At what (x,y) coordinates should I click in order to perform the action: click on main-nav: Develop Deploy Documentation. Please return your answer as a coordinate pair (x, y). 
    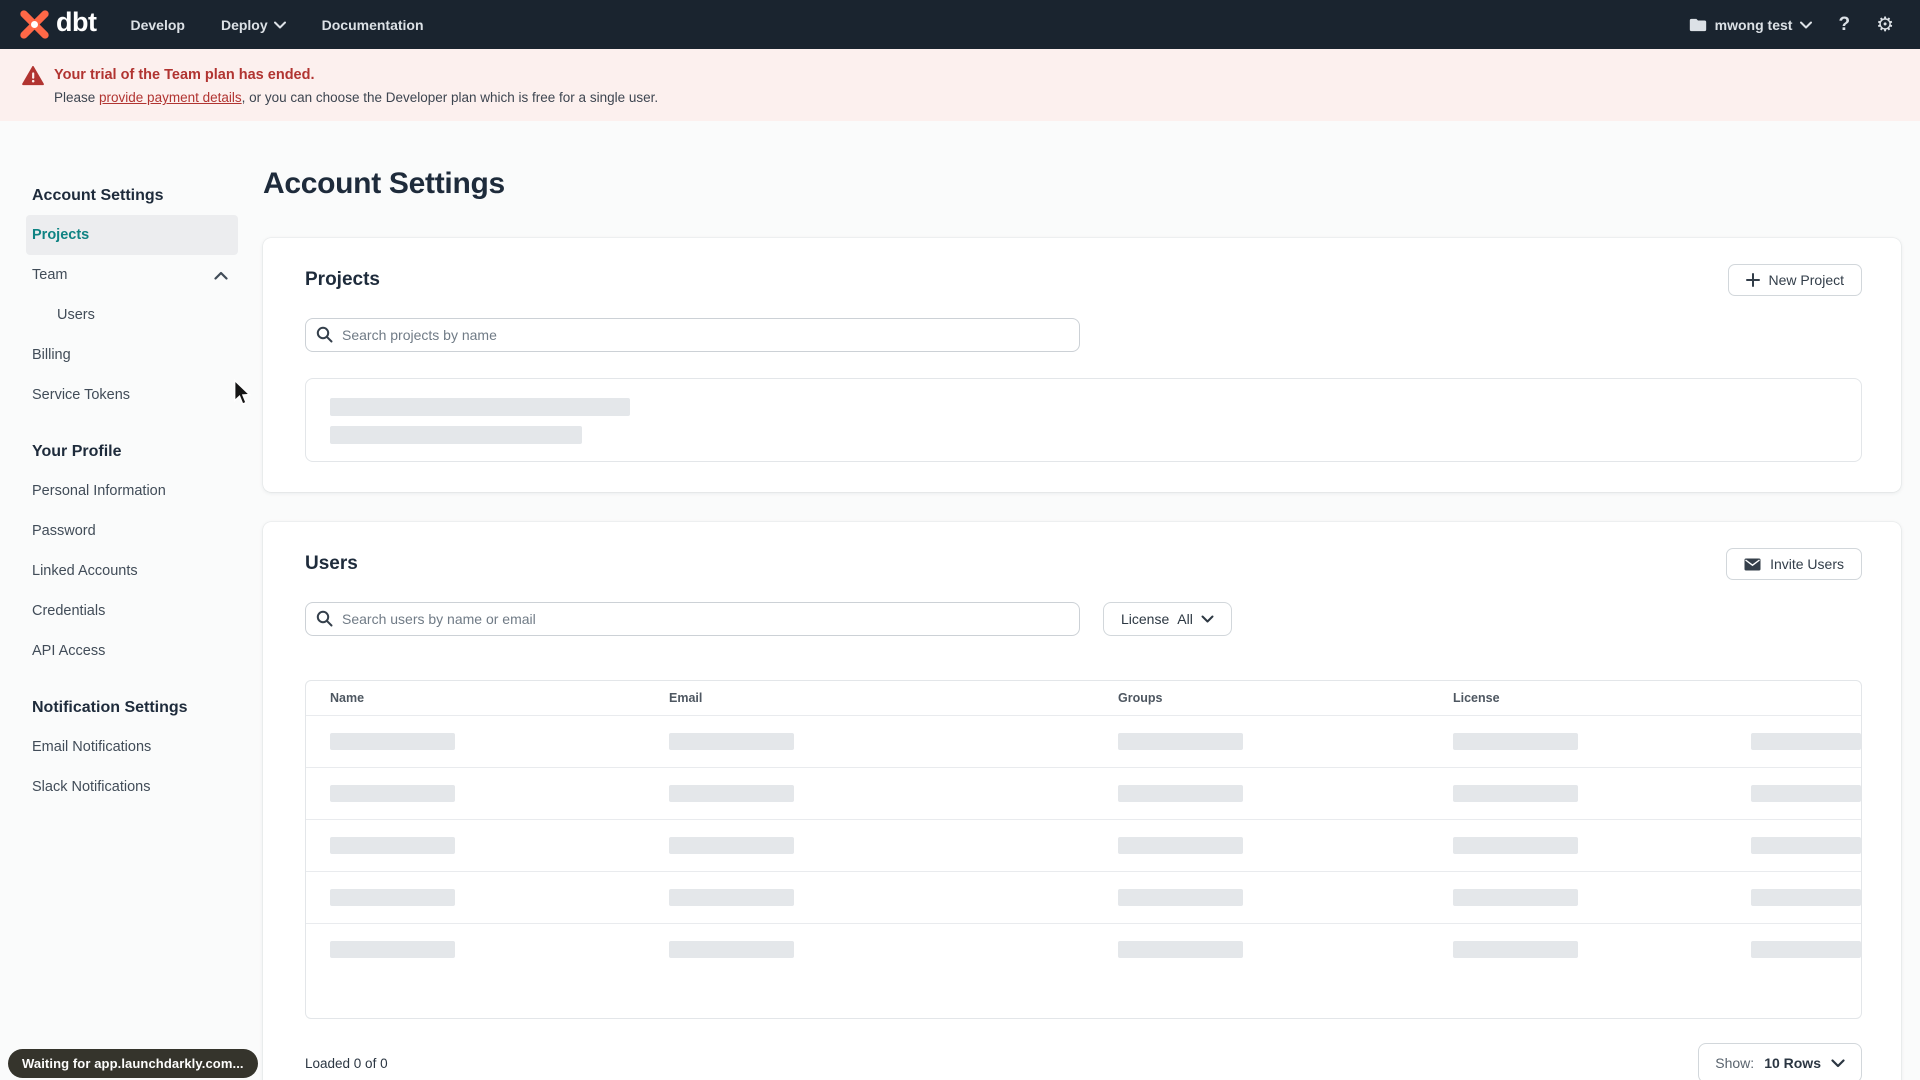
    Looking at the image, I should click on (276, 25).